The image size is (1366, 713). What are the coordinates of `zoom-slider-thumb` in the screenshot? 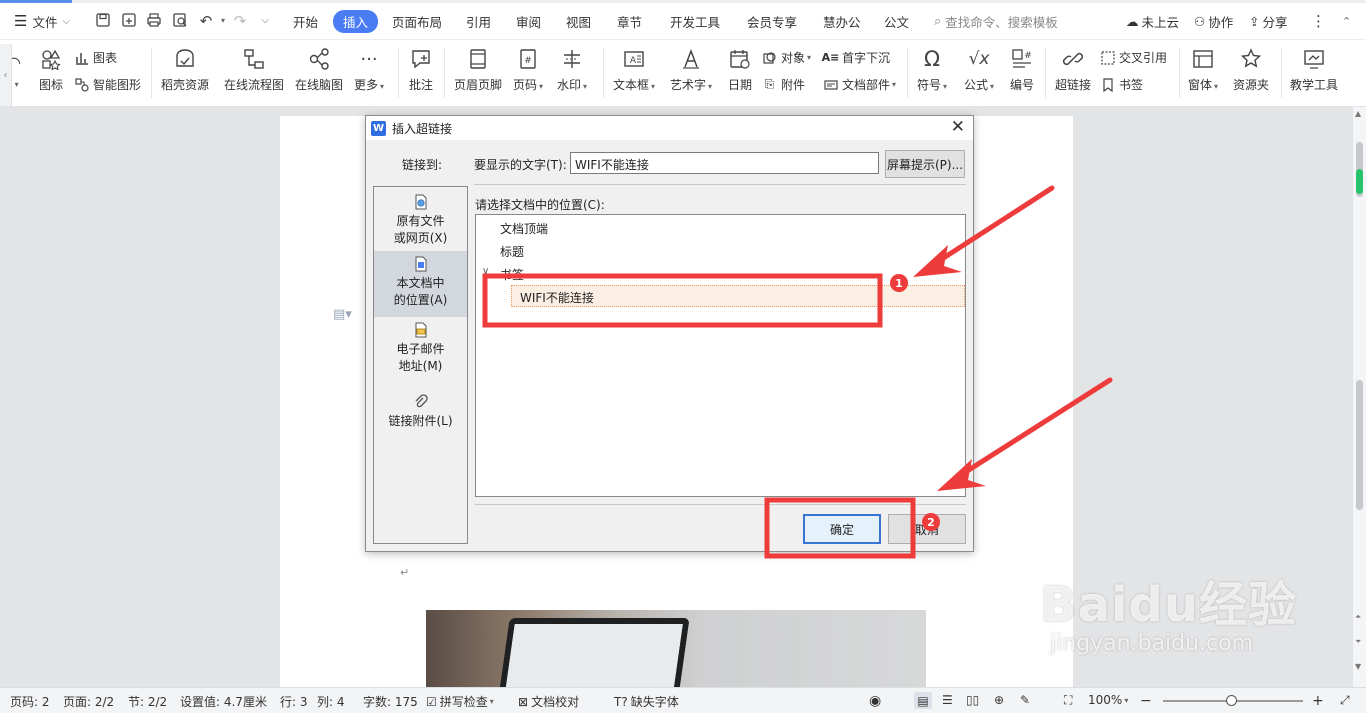 It's located at (1231, 700).